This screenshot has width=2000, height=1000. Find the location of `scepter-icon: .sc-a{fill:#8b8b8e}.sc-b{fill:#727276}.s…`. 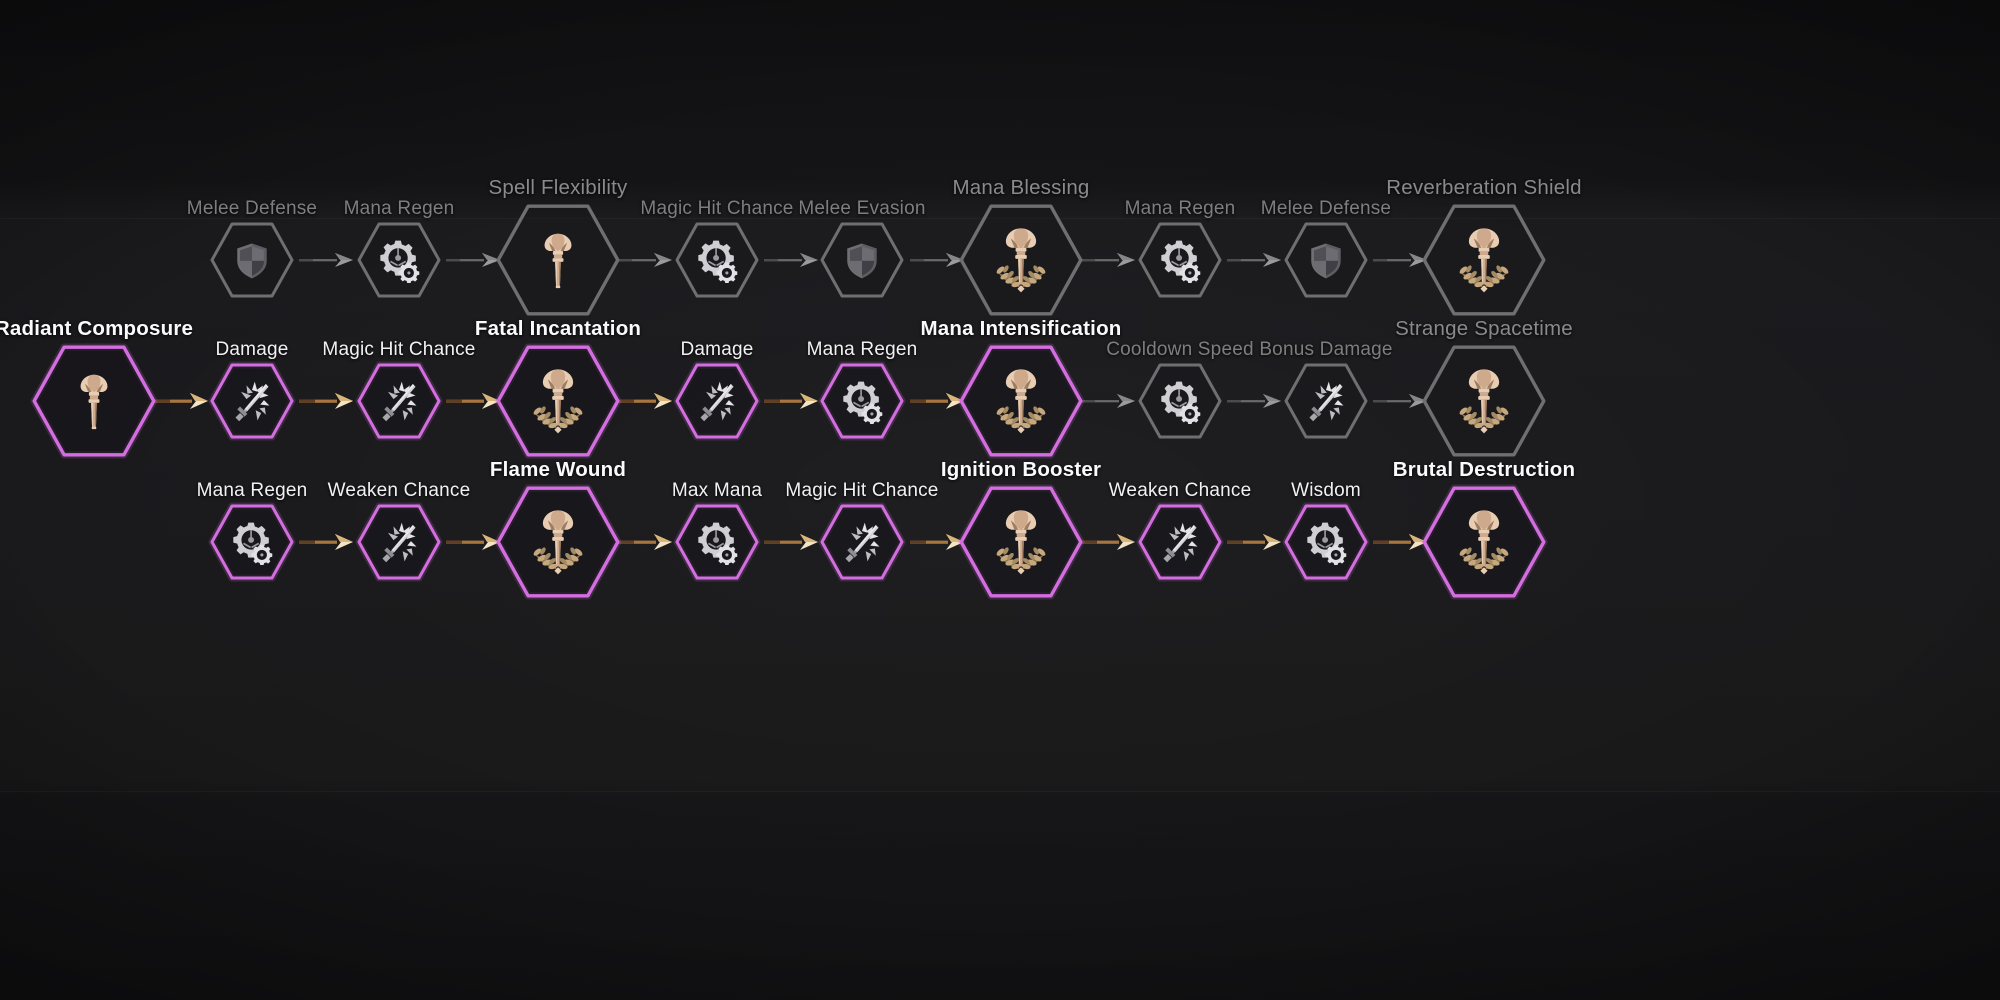

scepter-icon: .sc-a{fill:#8b8b8e}.sc-b{fill:#727276}.s… is located at coordinates (558, 260).